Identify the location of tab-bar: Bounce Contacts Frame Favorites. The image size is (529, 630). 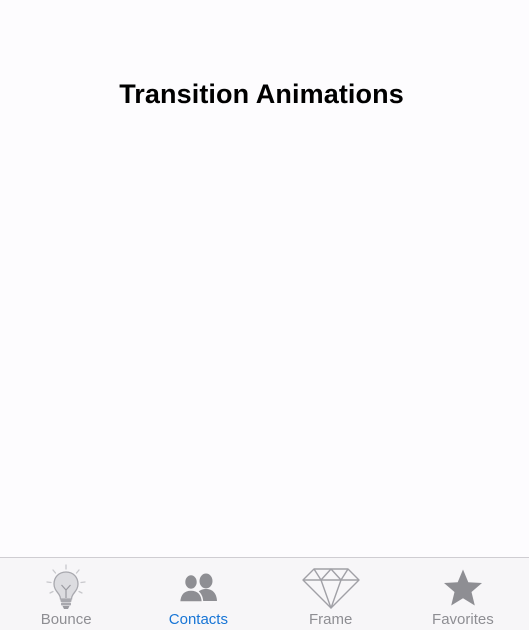
(264, 593).